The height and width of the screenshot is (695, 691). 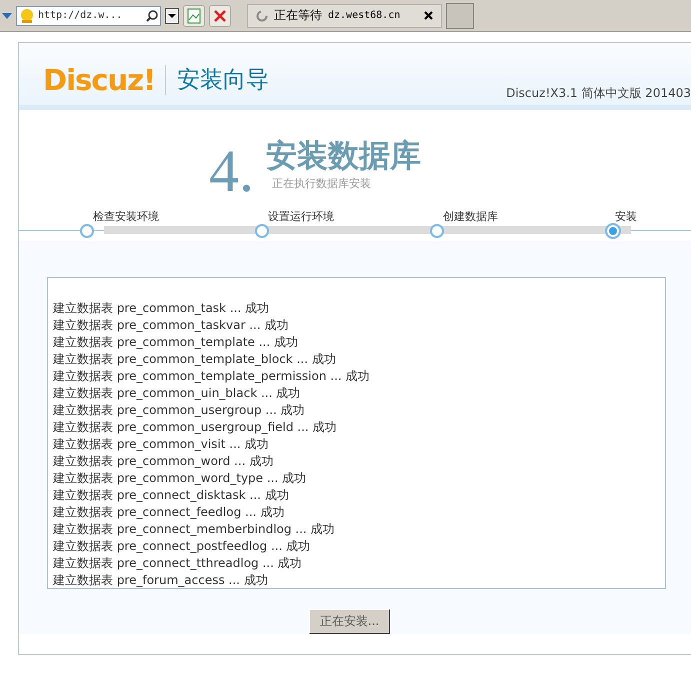 What do you see at coordinates (212, 376) in the screenshot?
I see `log-line: 建立数据表 pre_common_template_permission ... 成功` at bounding box center [212, 376].